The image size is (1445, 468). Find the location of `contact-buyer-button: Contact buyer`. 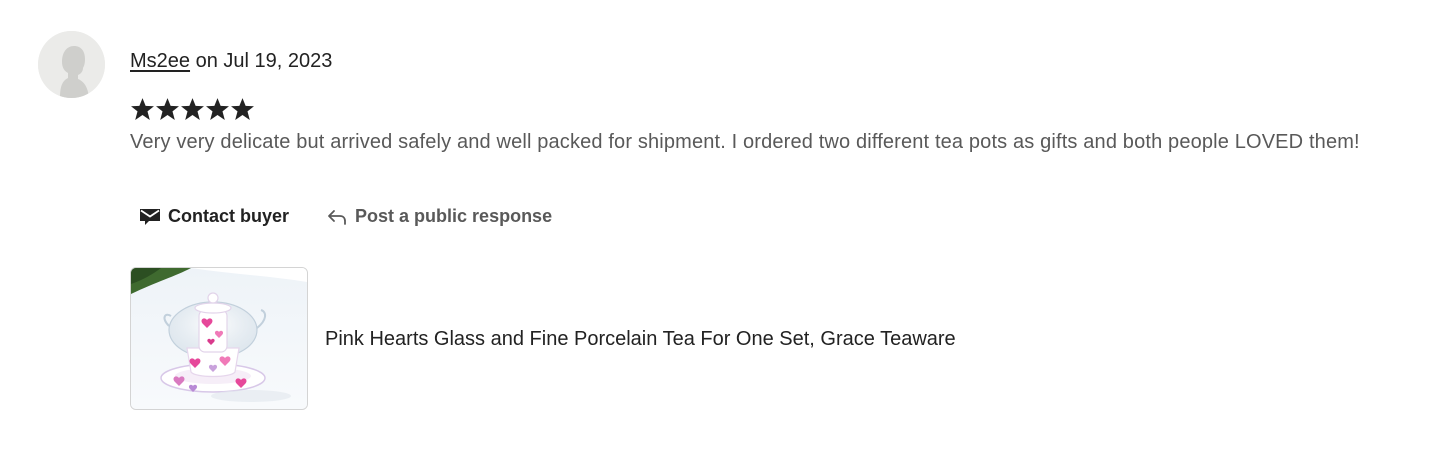

contact-buyer-button: Contact buyer is located at coordinates (213, 216).